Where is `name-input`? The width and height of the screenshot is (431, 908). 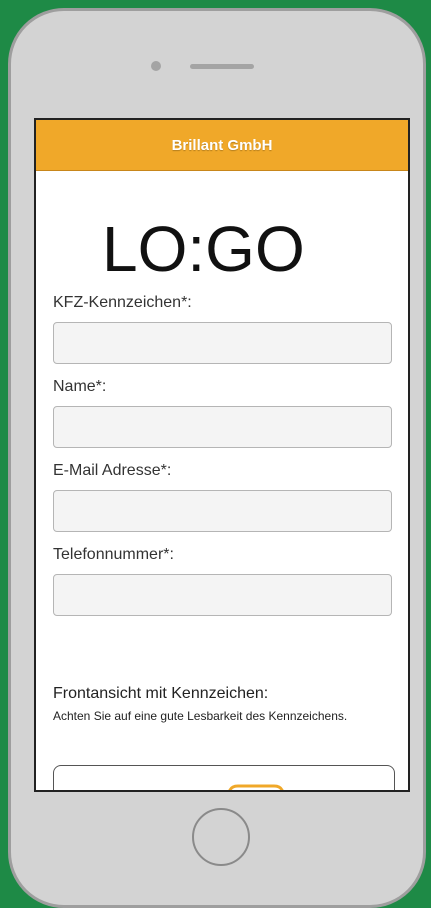 name-input is located at coordinates (222, 427).